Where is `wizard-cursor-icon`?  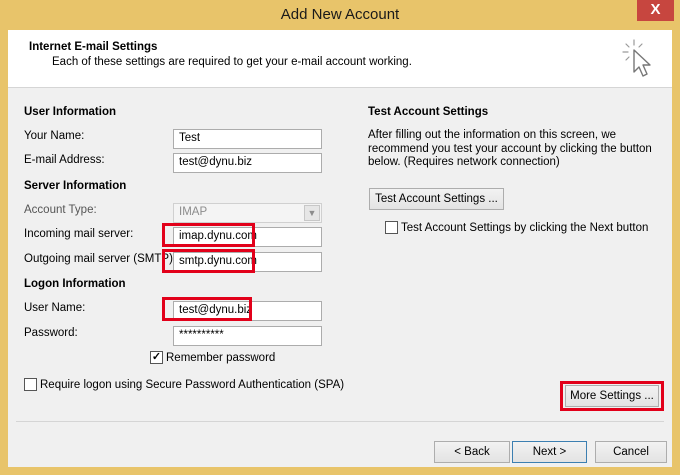 wizard-cursor-icon is located at coordinates (636, 58).